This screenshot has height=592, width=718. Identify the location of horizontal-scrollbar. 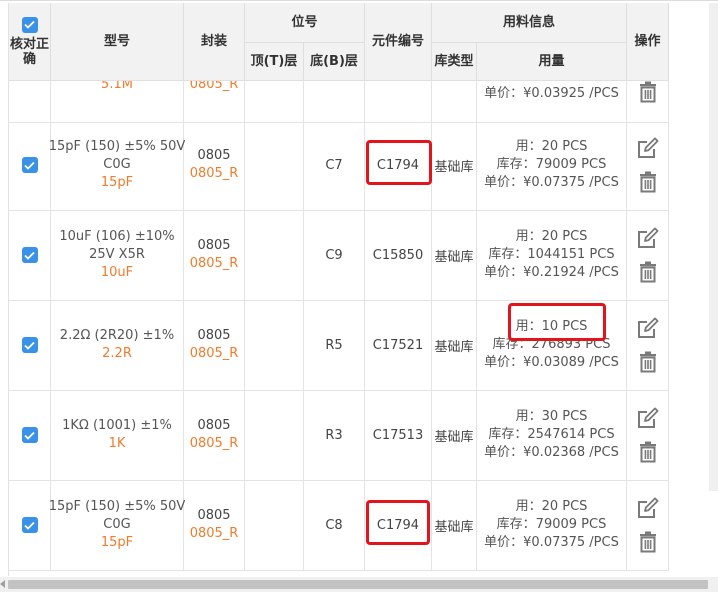
(359, 584).